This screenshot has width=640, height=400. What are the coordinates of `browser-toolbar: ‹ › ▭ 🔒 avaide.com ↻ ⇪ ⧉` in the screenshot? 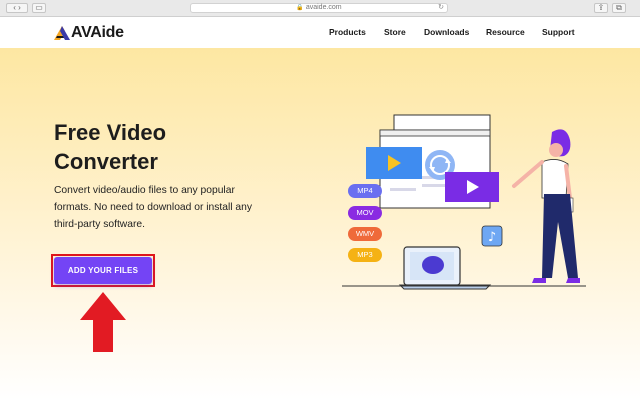 It's located at (320, 8).